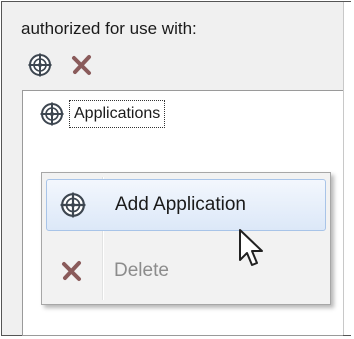 This screenshot has height=339, width=354. I want to click on delete-toolbar-button, so click(82, 65).